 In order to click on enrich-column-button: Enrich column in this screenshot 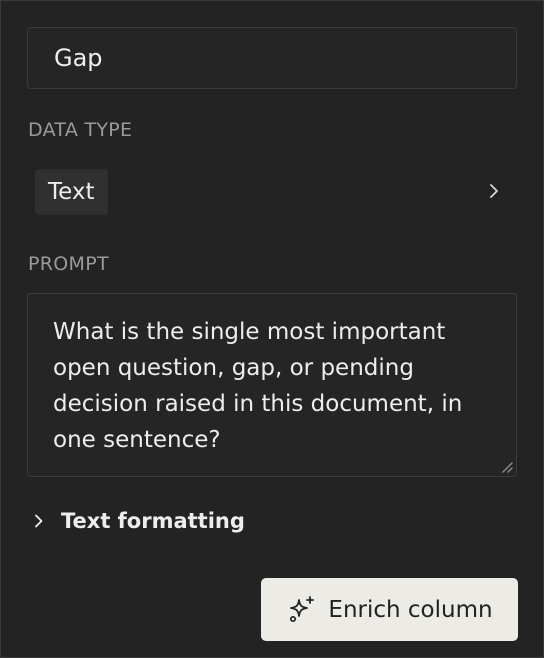, I will do `click(389, 609)`.